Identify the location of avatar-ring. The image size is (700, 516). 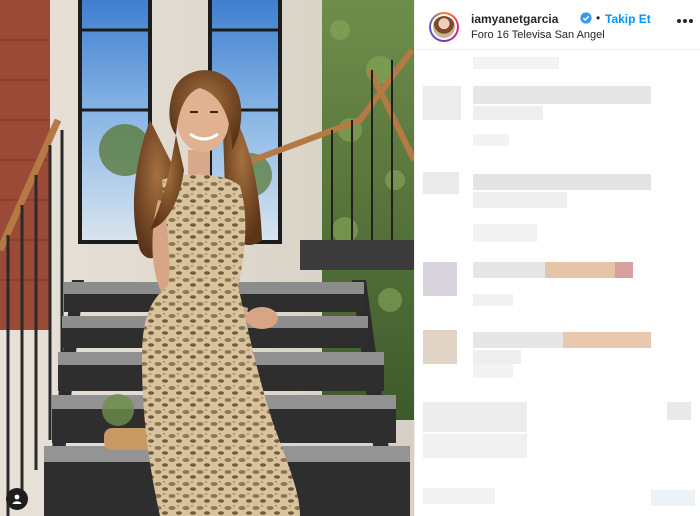
(444, 27).